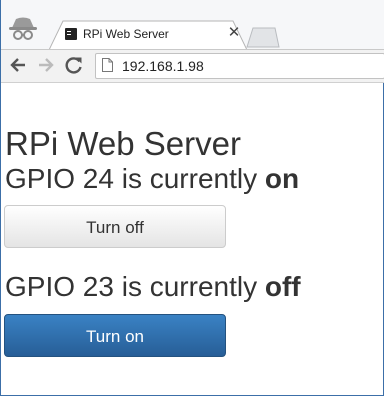 The image size is (384, 397). I want to click on back-icon, so click(18, 65).